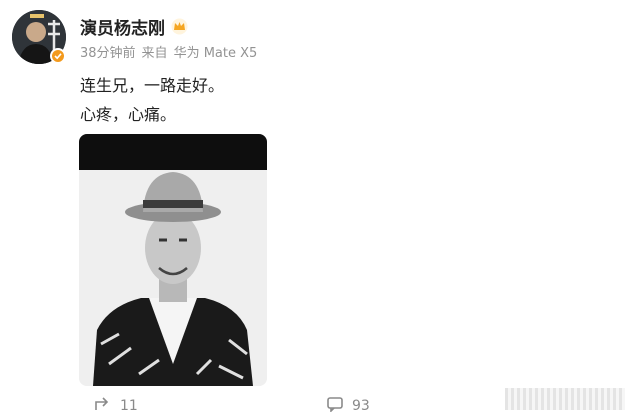 Image resolution: width=640 pixels, height=416 pixels. I want to click on repost-button: 11, so click(116, 406).